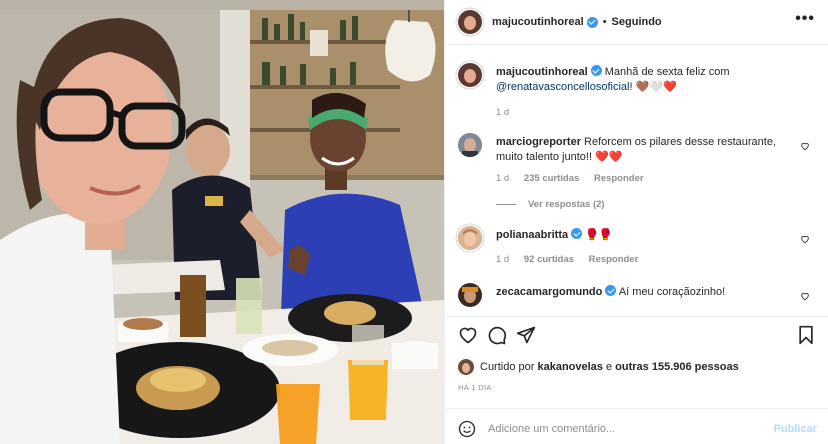 This screenshot has height=444, width=828. I want to click on more-options-icon: •••, so click(805, 19).